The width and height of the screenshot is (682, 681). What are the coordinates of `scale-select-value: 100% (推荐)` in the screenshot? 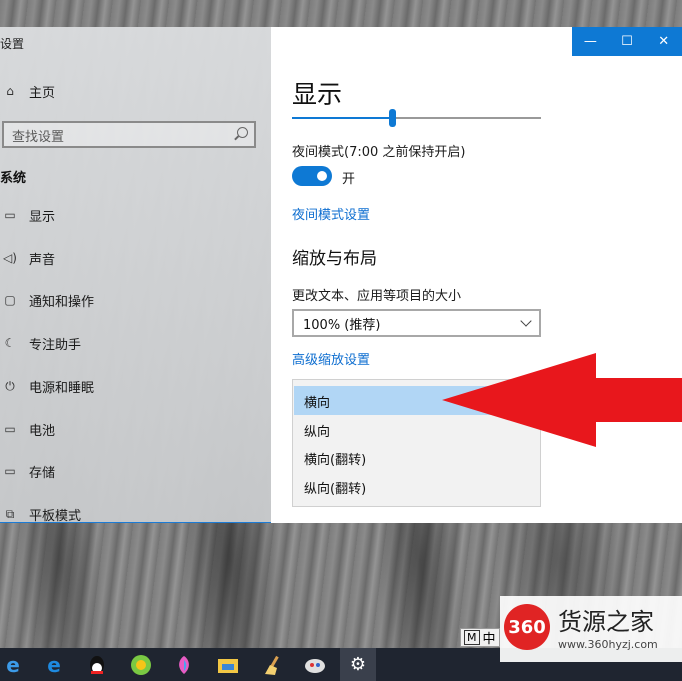 It's located at (342, 325).